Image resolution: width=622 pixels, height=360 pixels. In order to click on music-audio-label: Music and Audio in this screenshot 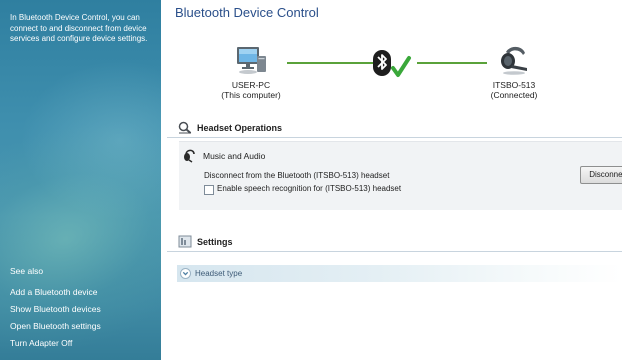, I will do `click(234, 156)`.